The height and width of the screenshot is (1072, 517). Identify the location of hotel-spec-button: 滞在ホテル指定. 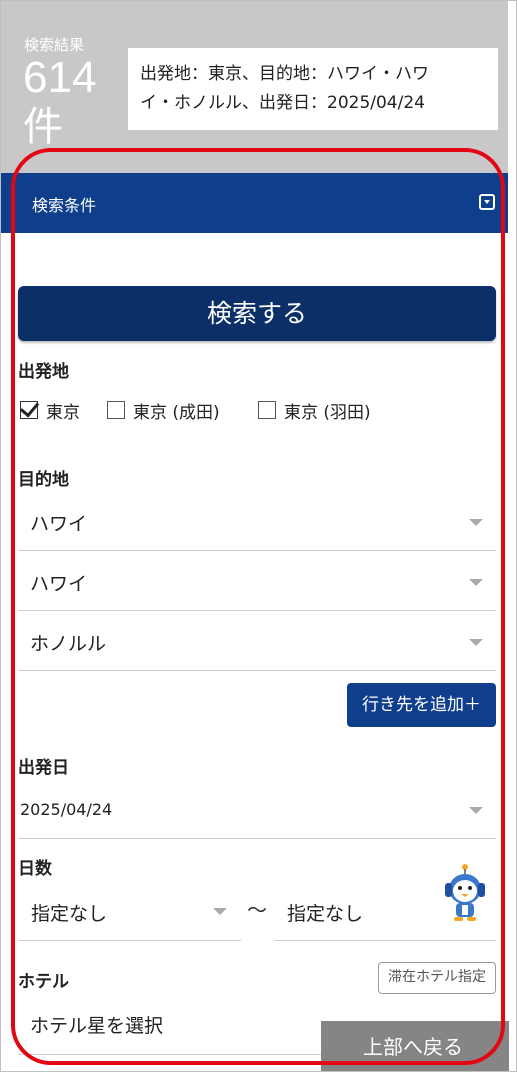
(437, 978).